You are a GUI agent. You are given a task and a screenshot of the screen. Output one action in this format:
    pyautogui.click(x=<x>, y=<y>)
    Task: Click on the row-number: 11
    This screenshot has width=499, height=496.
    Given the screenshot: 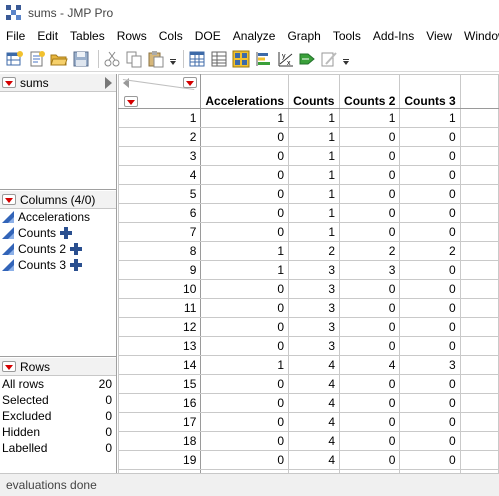 What is the action you would take?
    pyautogui.click(x=160, y=308)
    